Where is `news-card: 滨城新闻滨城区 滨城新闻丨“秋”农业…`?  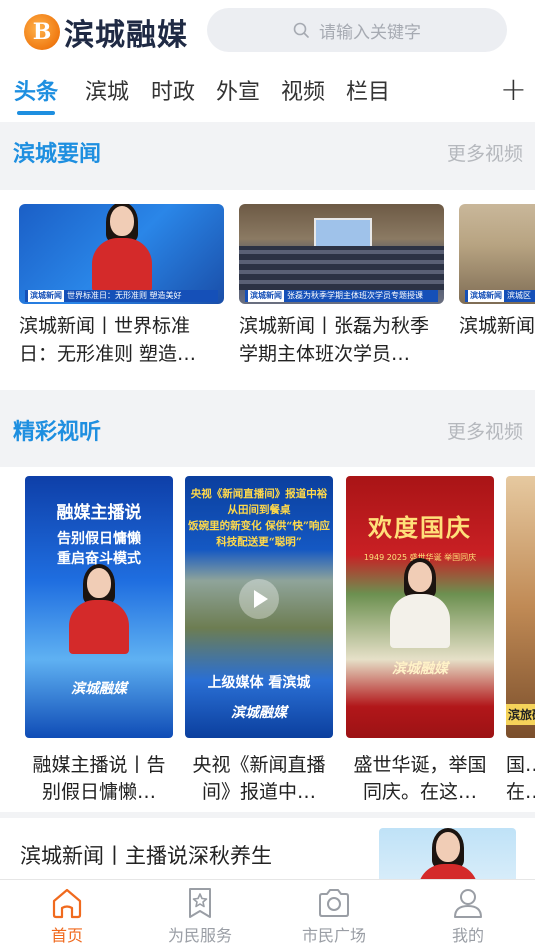
news-card: 滨城新闻滨城区 滨城新闻丨“秋”农业… is located at coordinates (497, 286).